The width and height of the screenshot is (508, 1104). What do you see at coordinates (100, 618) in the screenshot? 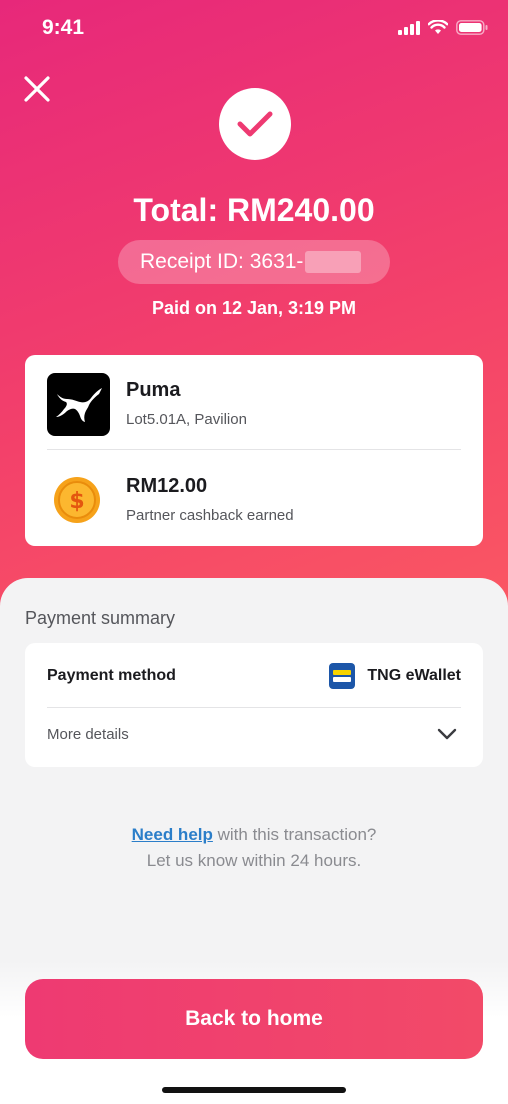
I see `payment-summary-title: Payment summary` at bounding box center [100, 618].